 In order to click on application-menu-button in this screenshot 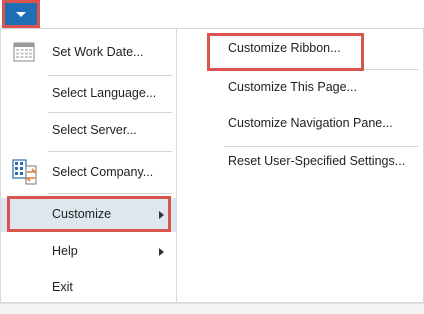, I will do `click(21, 14)`.